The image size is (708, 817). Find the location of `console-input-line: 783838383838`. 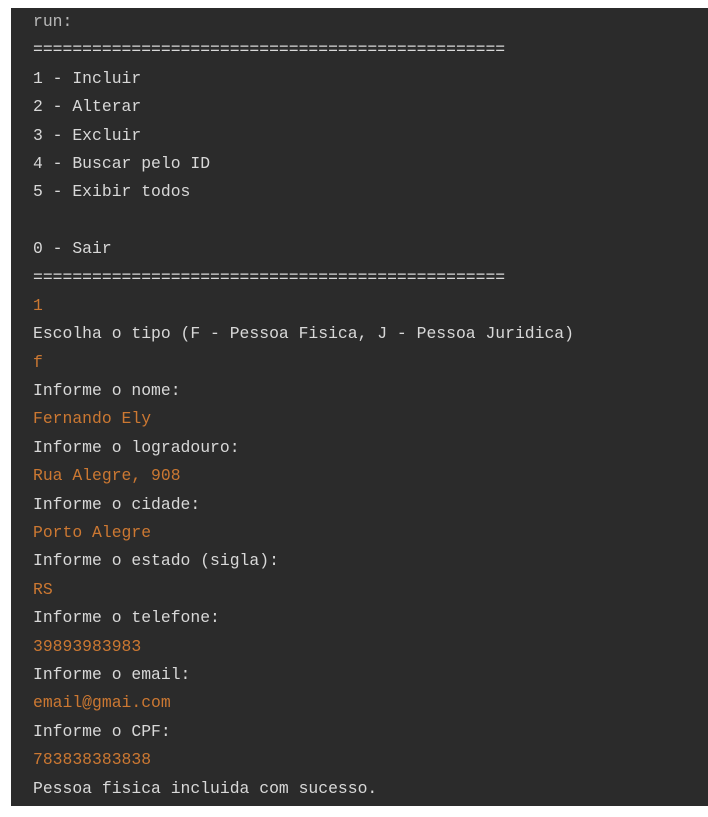

console-input-line: 783838383838 is located at coordinates (92, 760).